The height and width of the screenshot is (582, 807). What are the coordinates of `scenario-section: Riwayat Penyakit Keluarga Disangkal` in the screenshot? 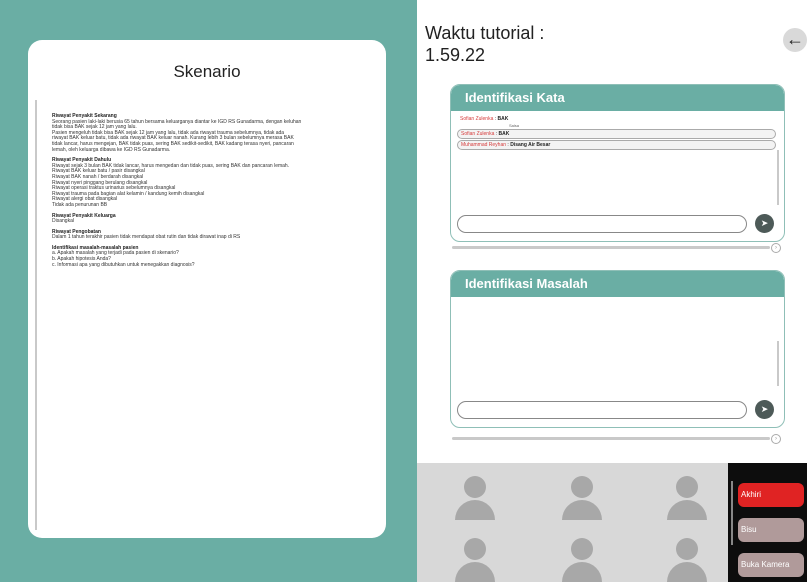 It's located at (212, 219).